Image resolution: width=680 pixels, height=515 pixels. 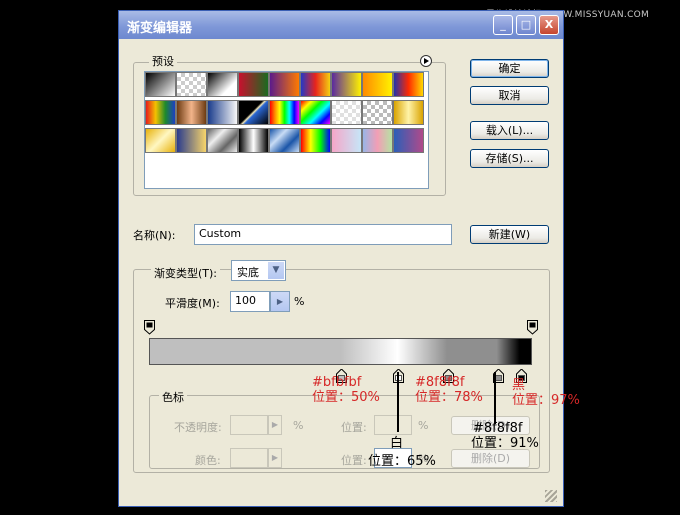 I want to click on opacity-stops, so click(x=341, y=328).